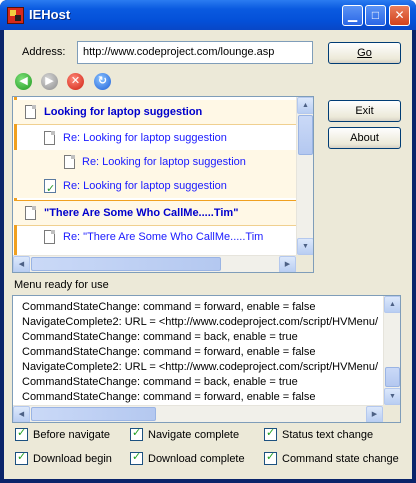 The width and height of the screenshot is (416, 483). What do you see at coordinates (50, 189) in the screenshot?
I see `read-document-icon` at bounding box center [50, 189].